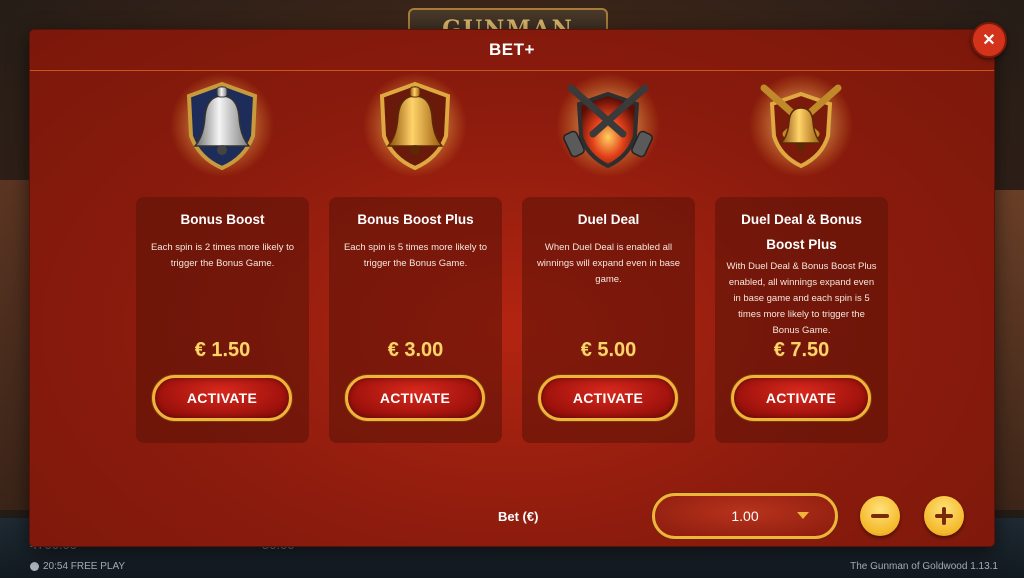 Image resolution: width=1024 pixels, height=578 pixels. What do you see at coordinates (608, 219) in the screenshot?
I see `card-title: Duel Deal` at bounding box center [608, 219].